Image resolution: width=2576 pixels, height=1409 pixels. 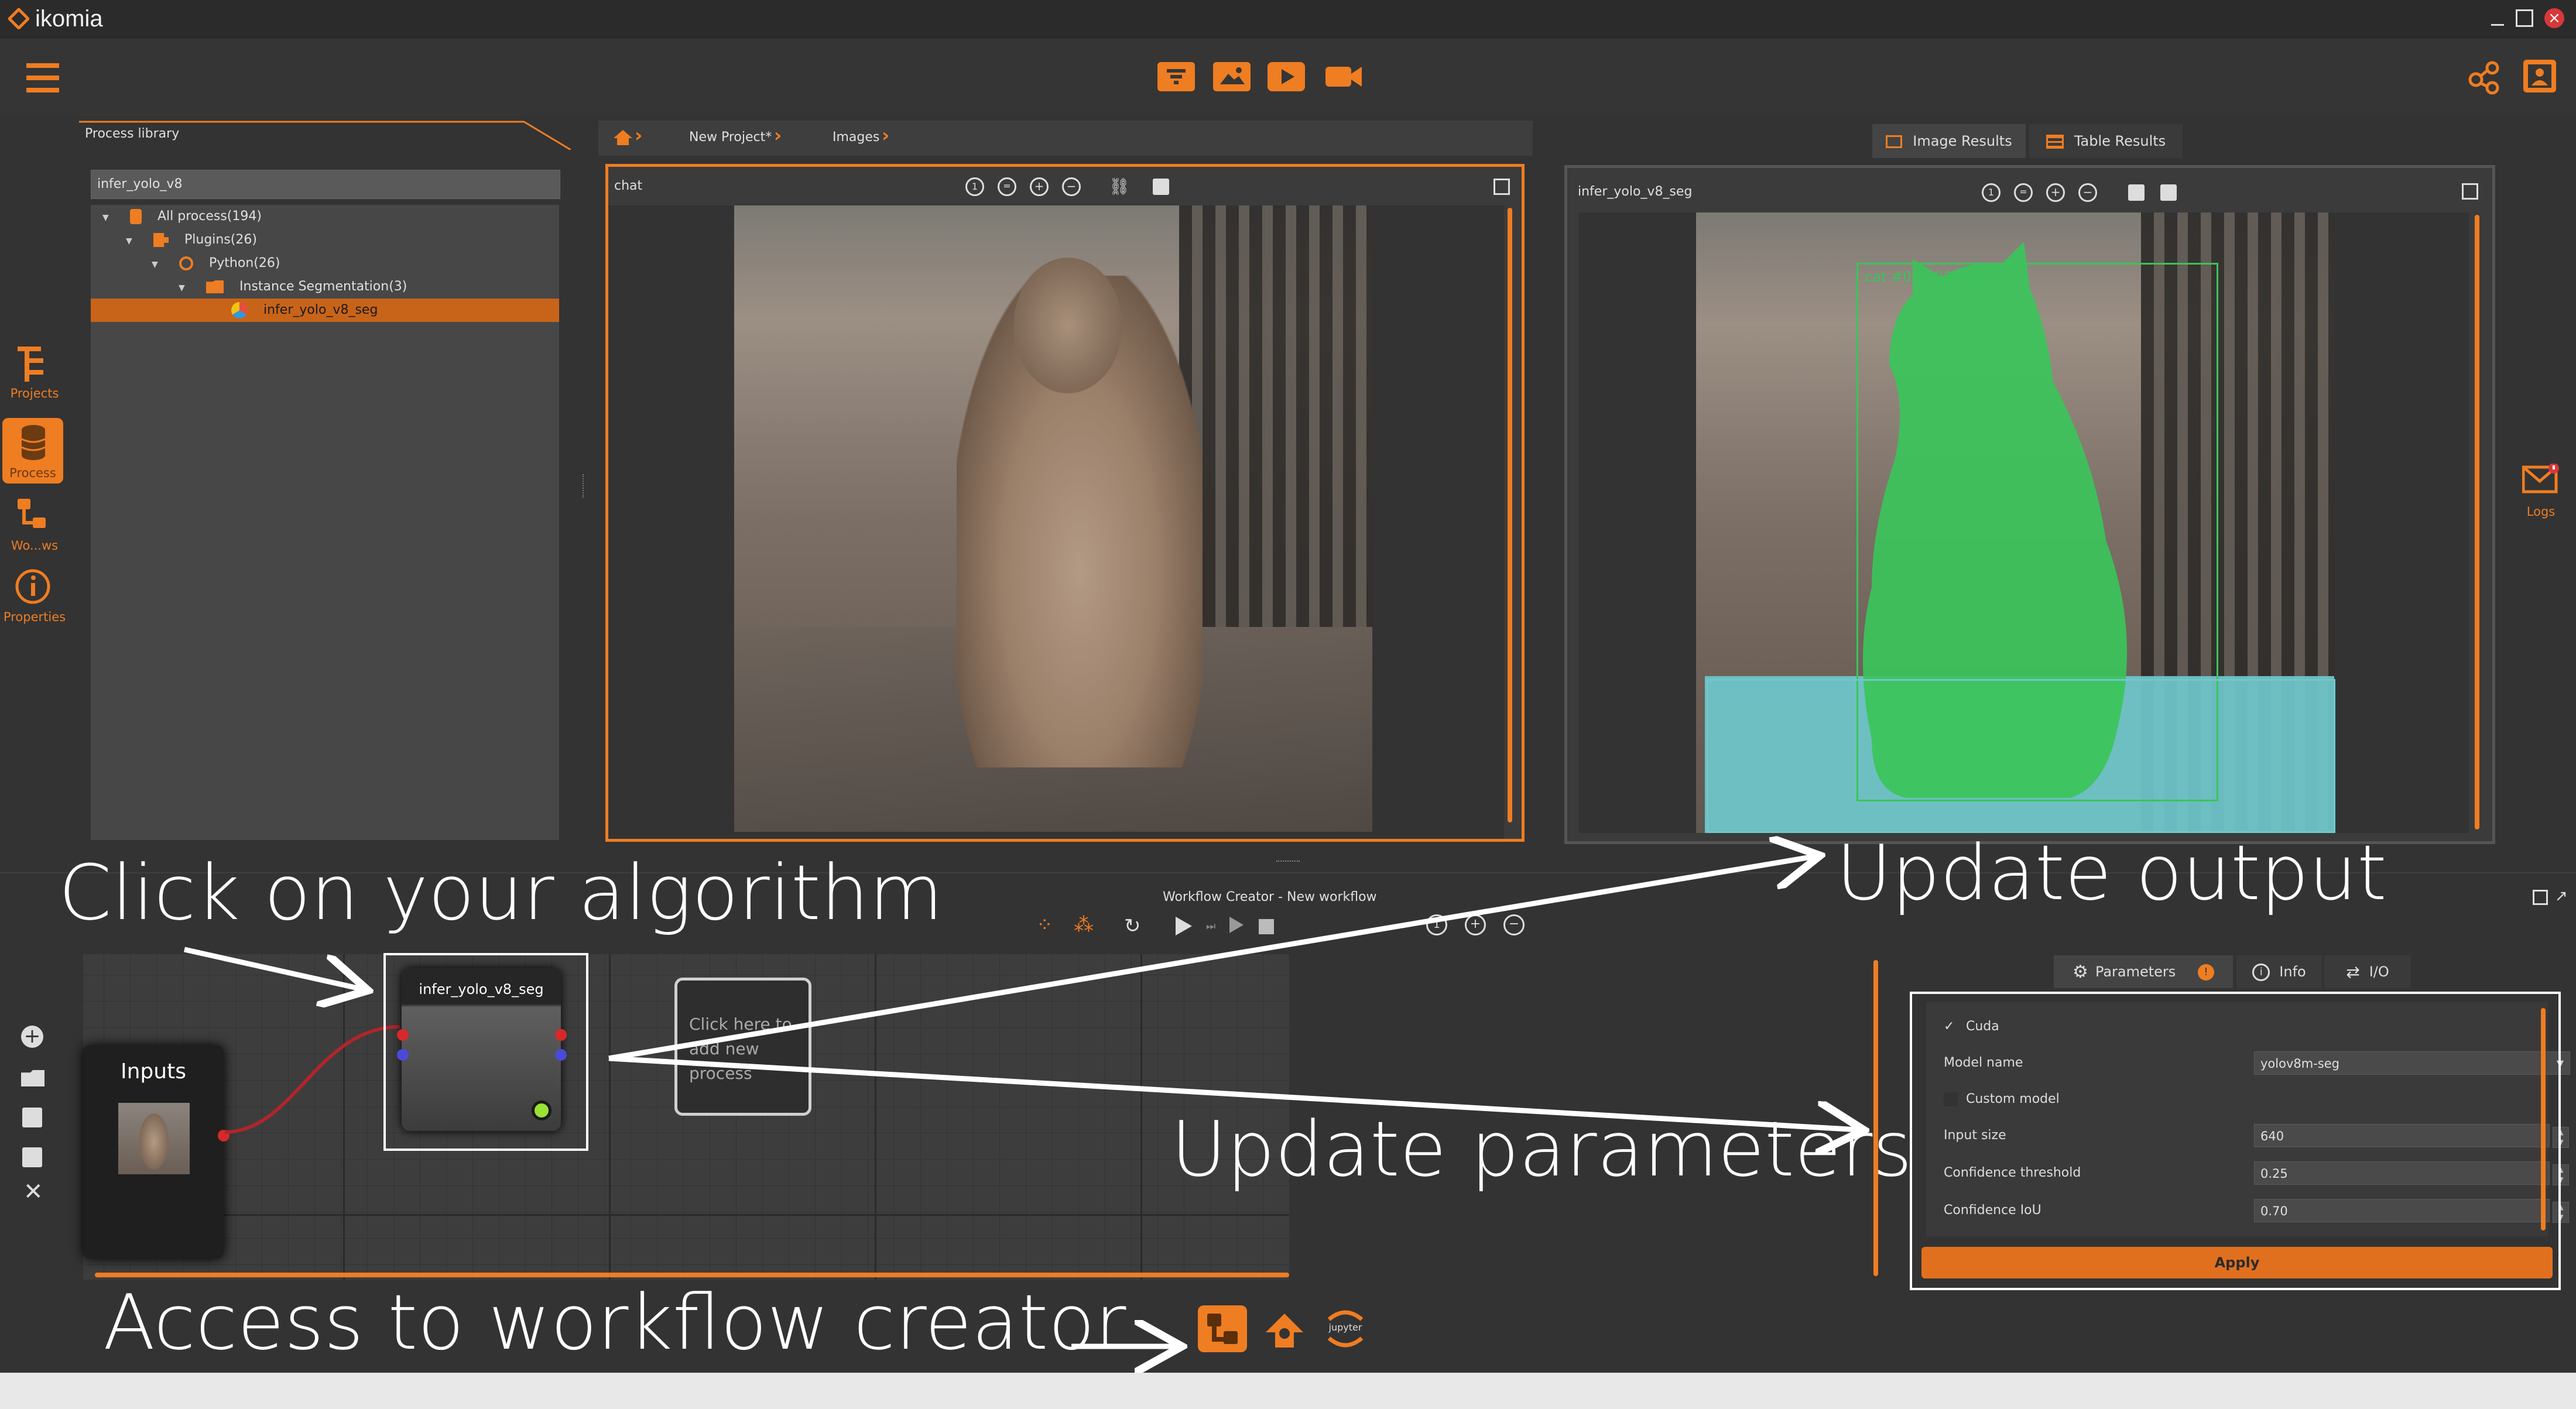 What do you see at coordinates (1542, 1149) in the screenshot?
I see `annotation-update-params: Update parameters` at bounding box center [1542, 1149].